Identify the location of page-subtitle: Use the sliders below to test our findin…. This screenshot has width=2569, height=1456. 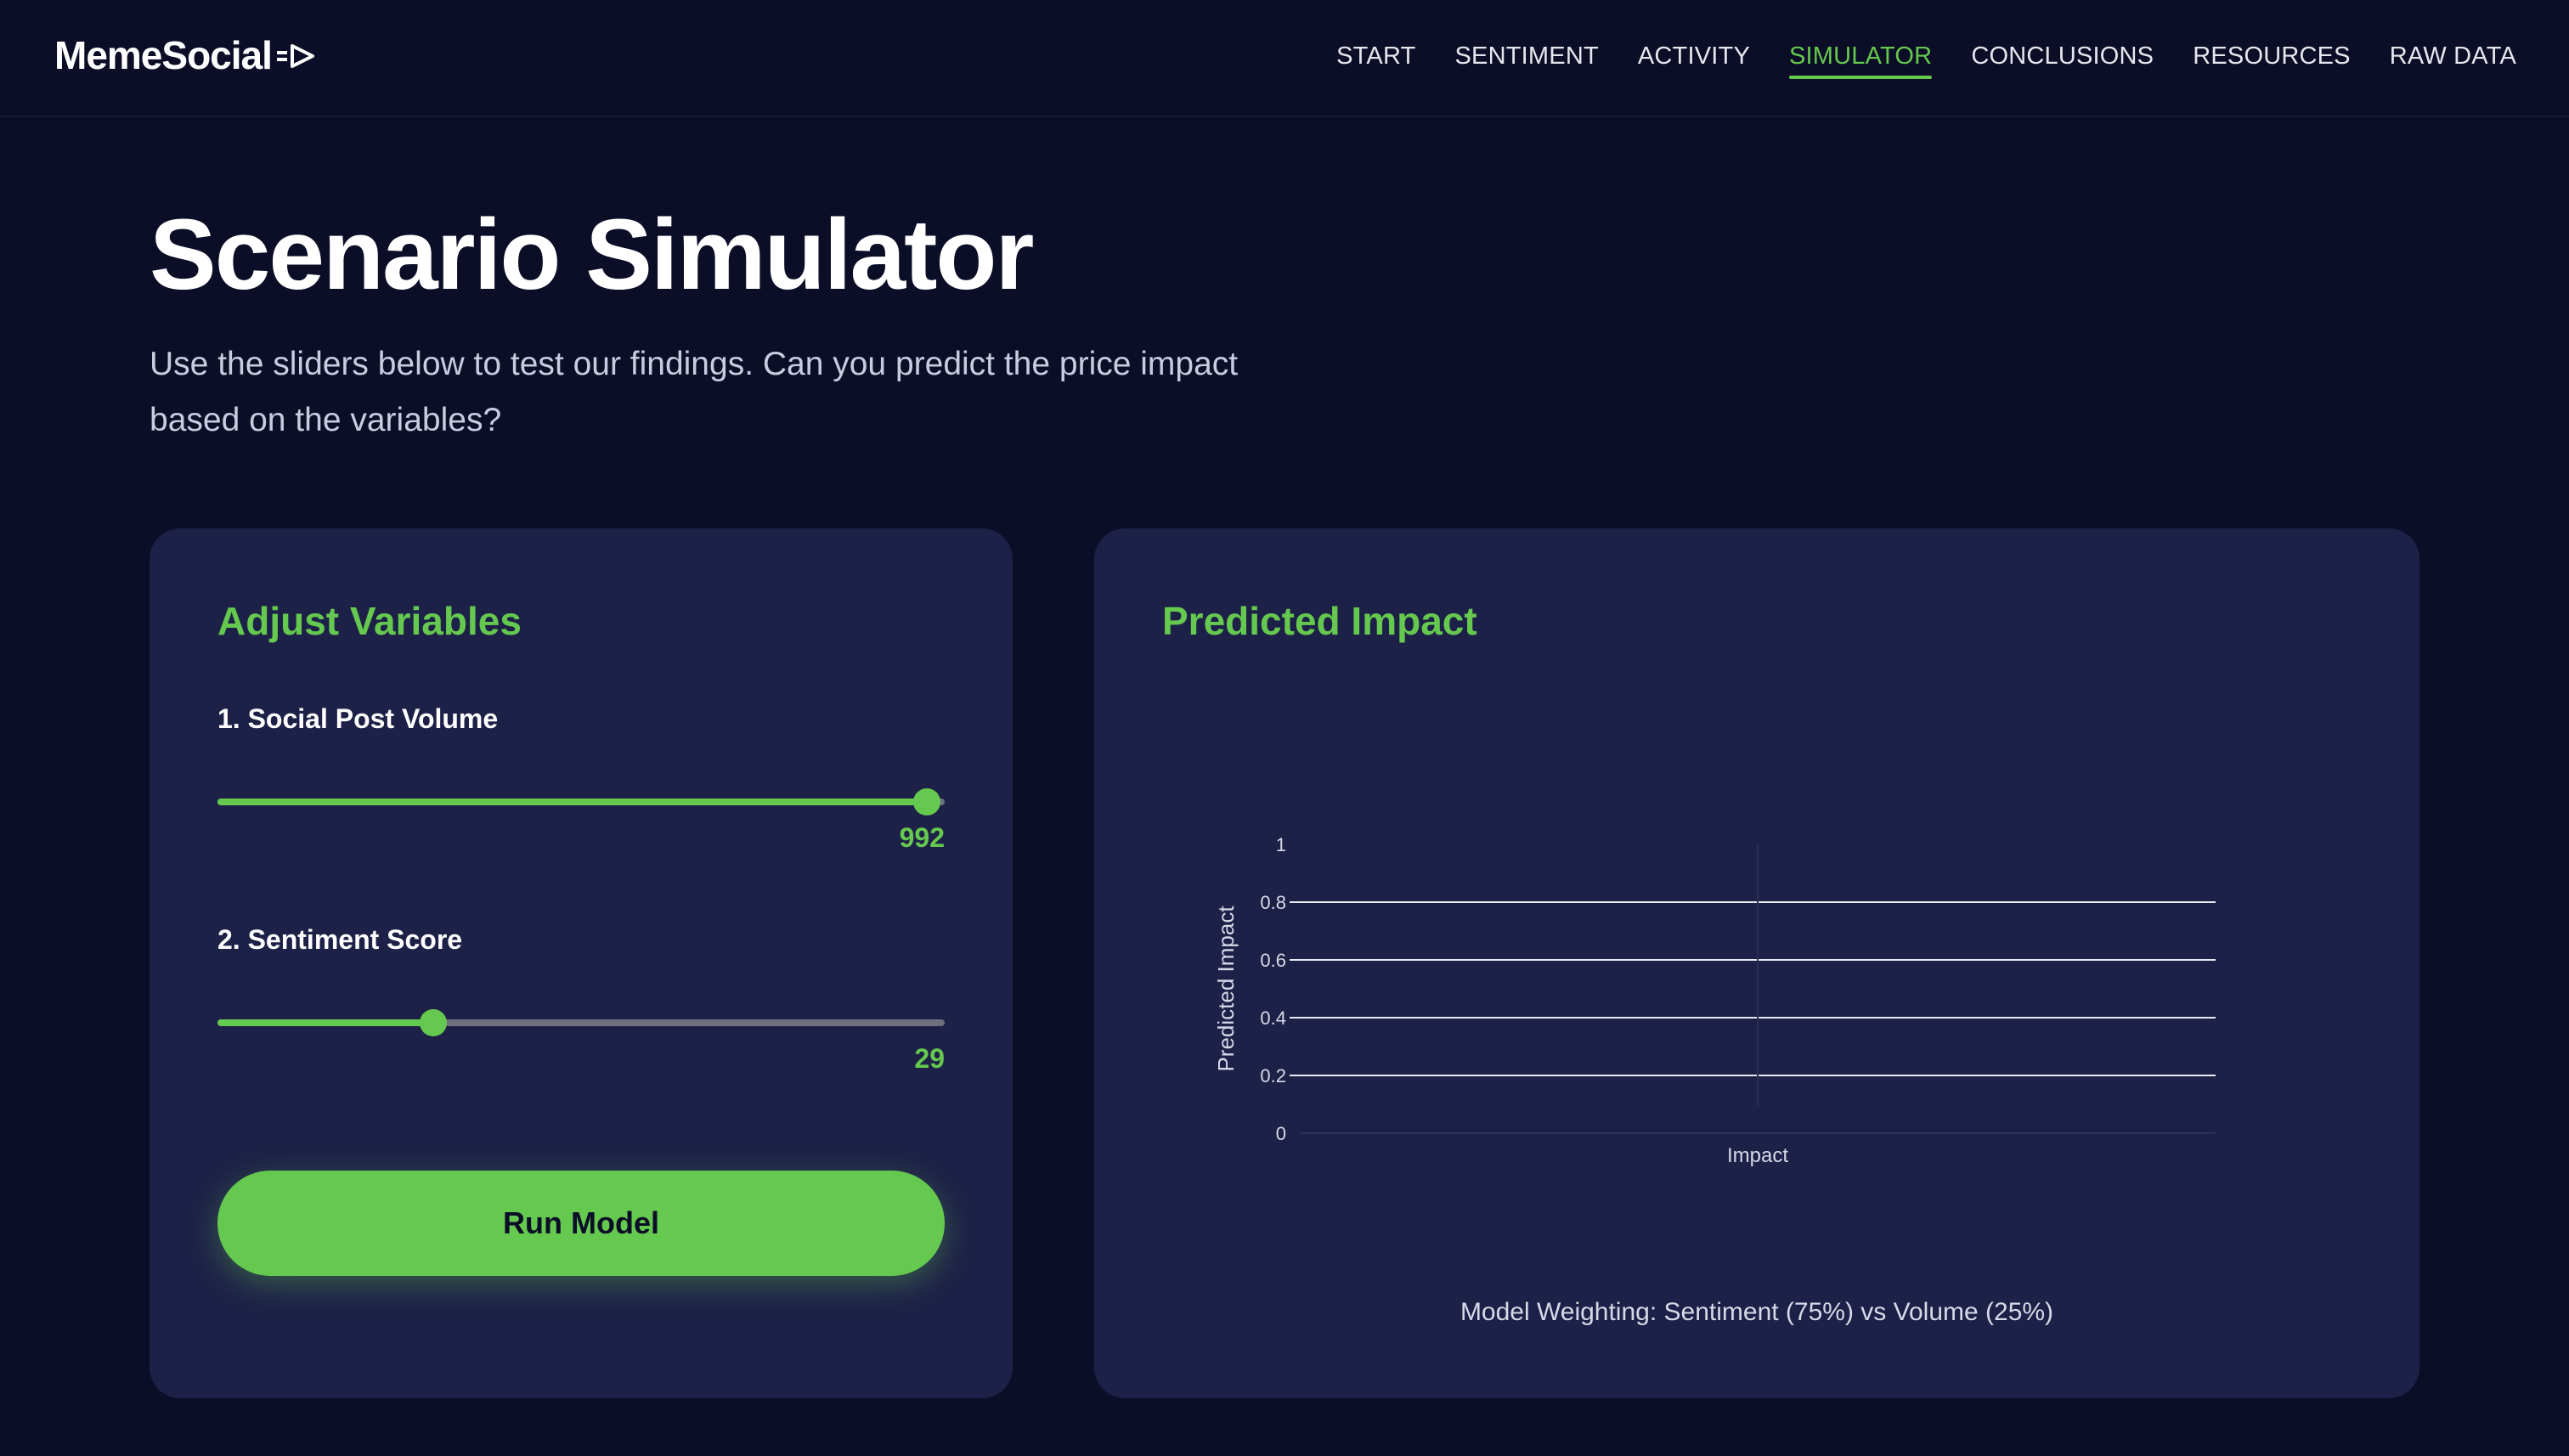
(695, 392).